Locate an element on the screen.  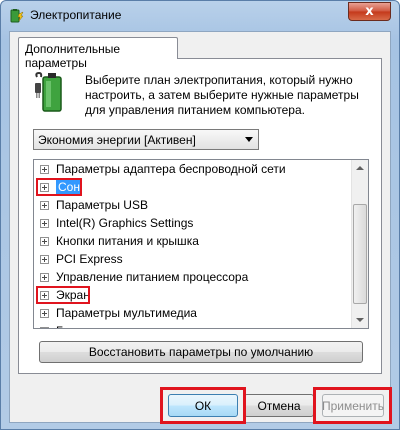
tree-item-label: Параметры адаптера беспроводной сети is located at coordinates (171, 169).